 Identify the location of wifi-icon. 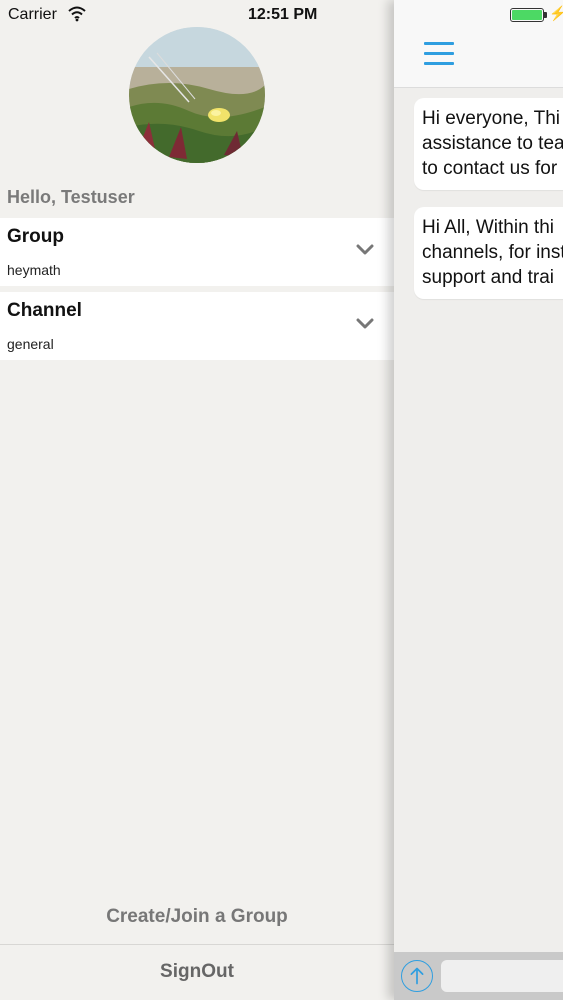
(77, 14).